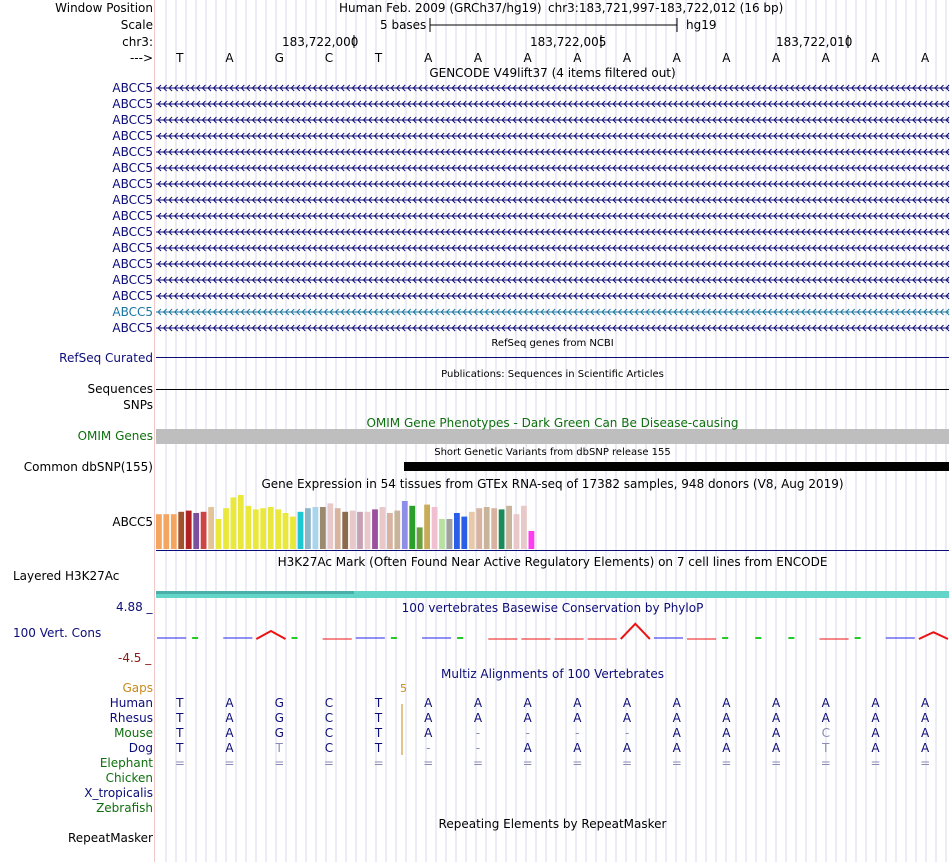 The image size is (950, 862). What do you see at coordinates (279, 718) in the screenshot?
I see `alignment-base: G` at bounding box center [279, 718].